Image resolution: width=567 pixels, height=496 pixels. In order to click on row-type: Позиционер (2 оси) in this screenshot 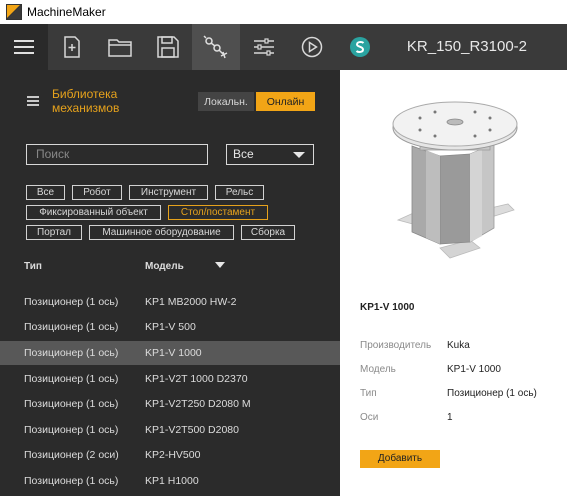, I will do `click(71, 455)`.